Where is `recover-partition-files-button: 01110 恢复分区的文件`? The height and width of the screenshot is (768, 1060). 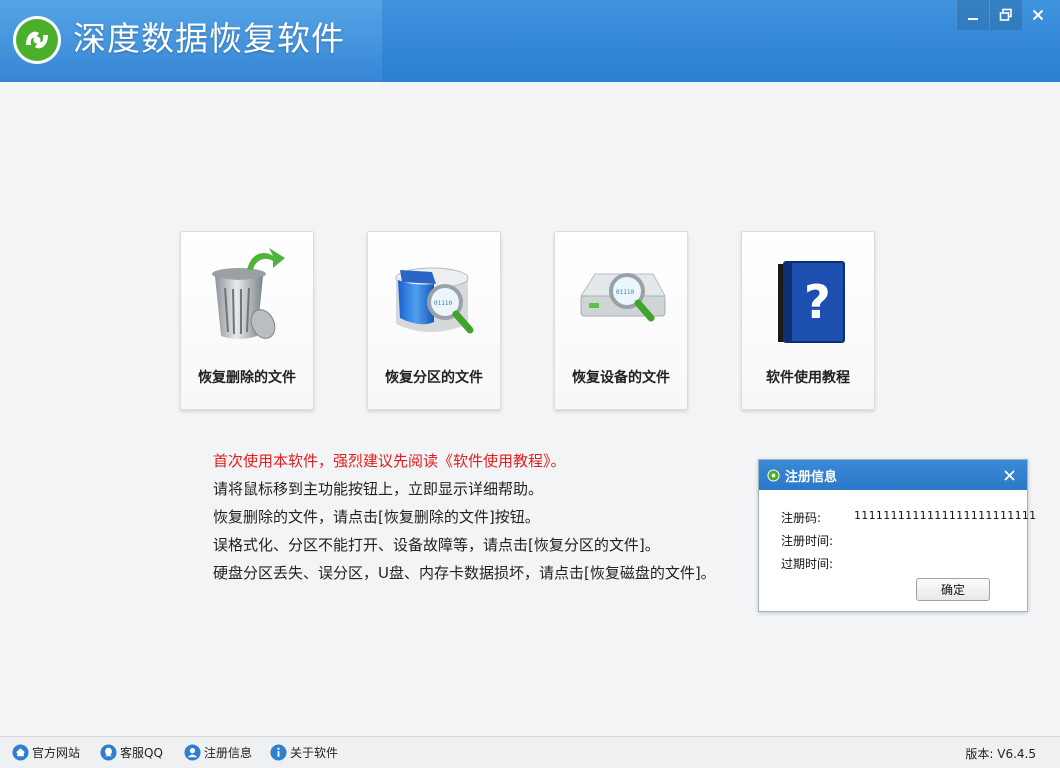
recover-partition-files-button: 01110 恢复分区的文件 is located at coordinates (434, 320).